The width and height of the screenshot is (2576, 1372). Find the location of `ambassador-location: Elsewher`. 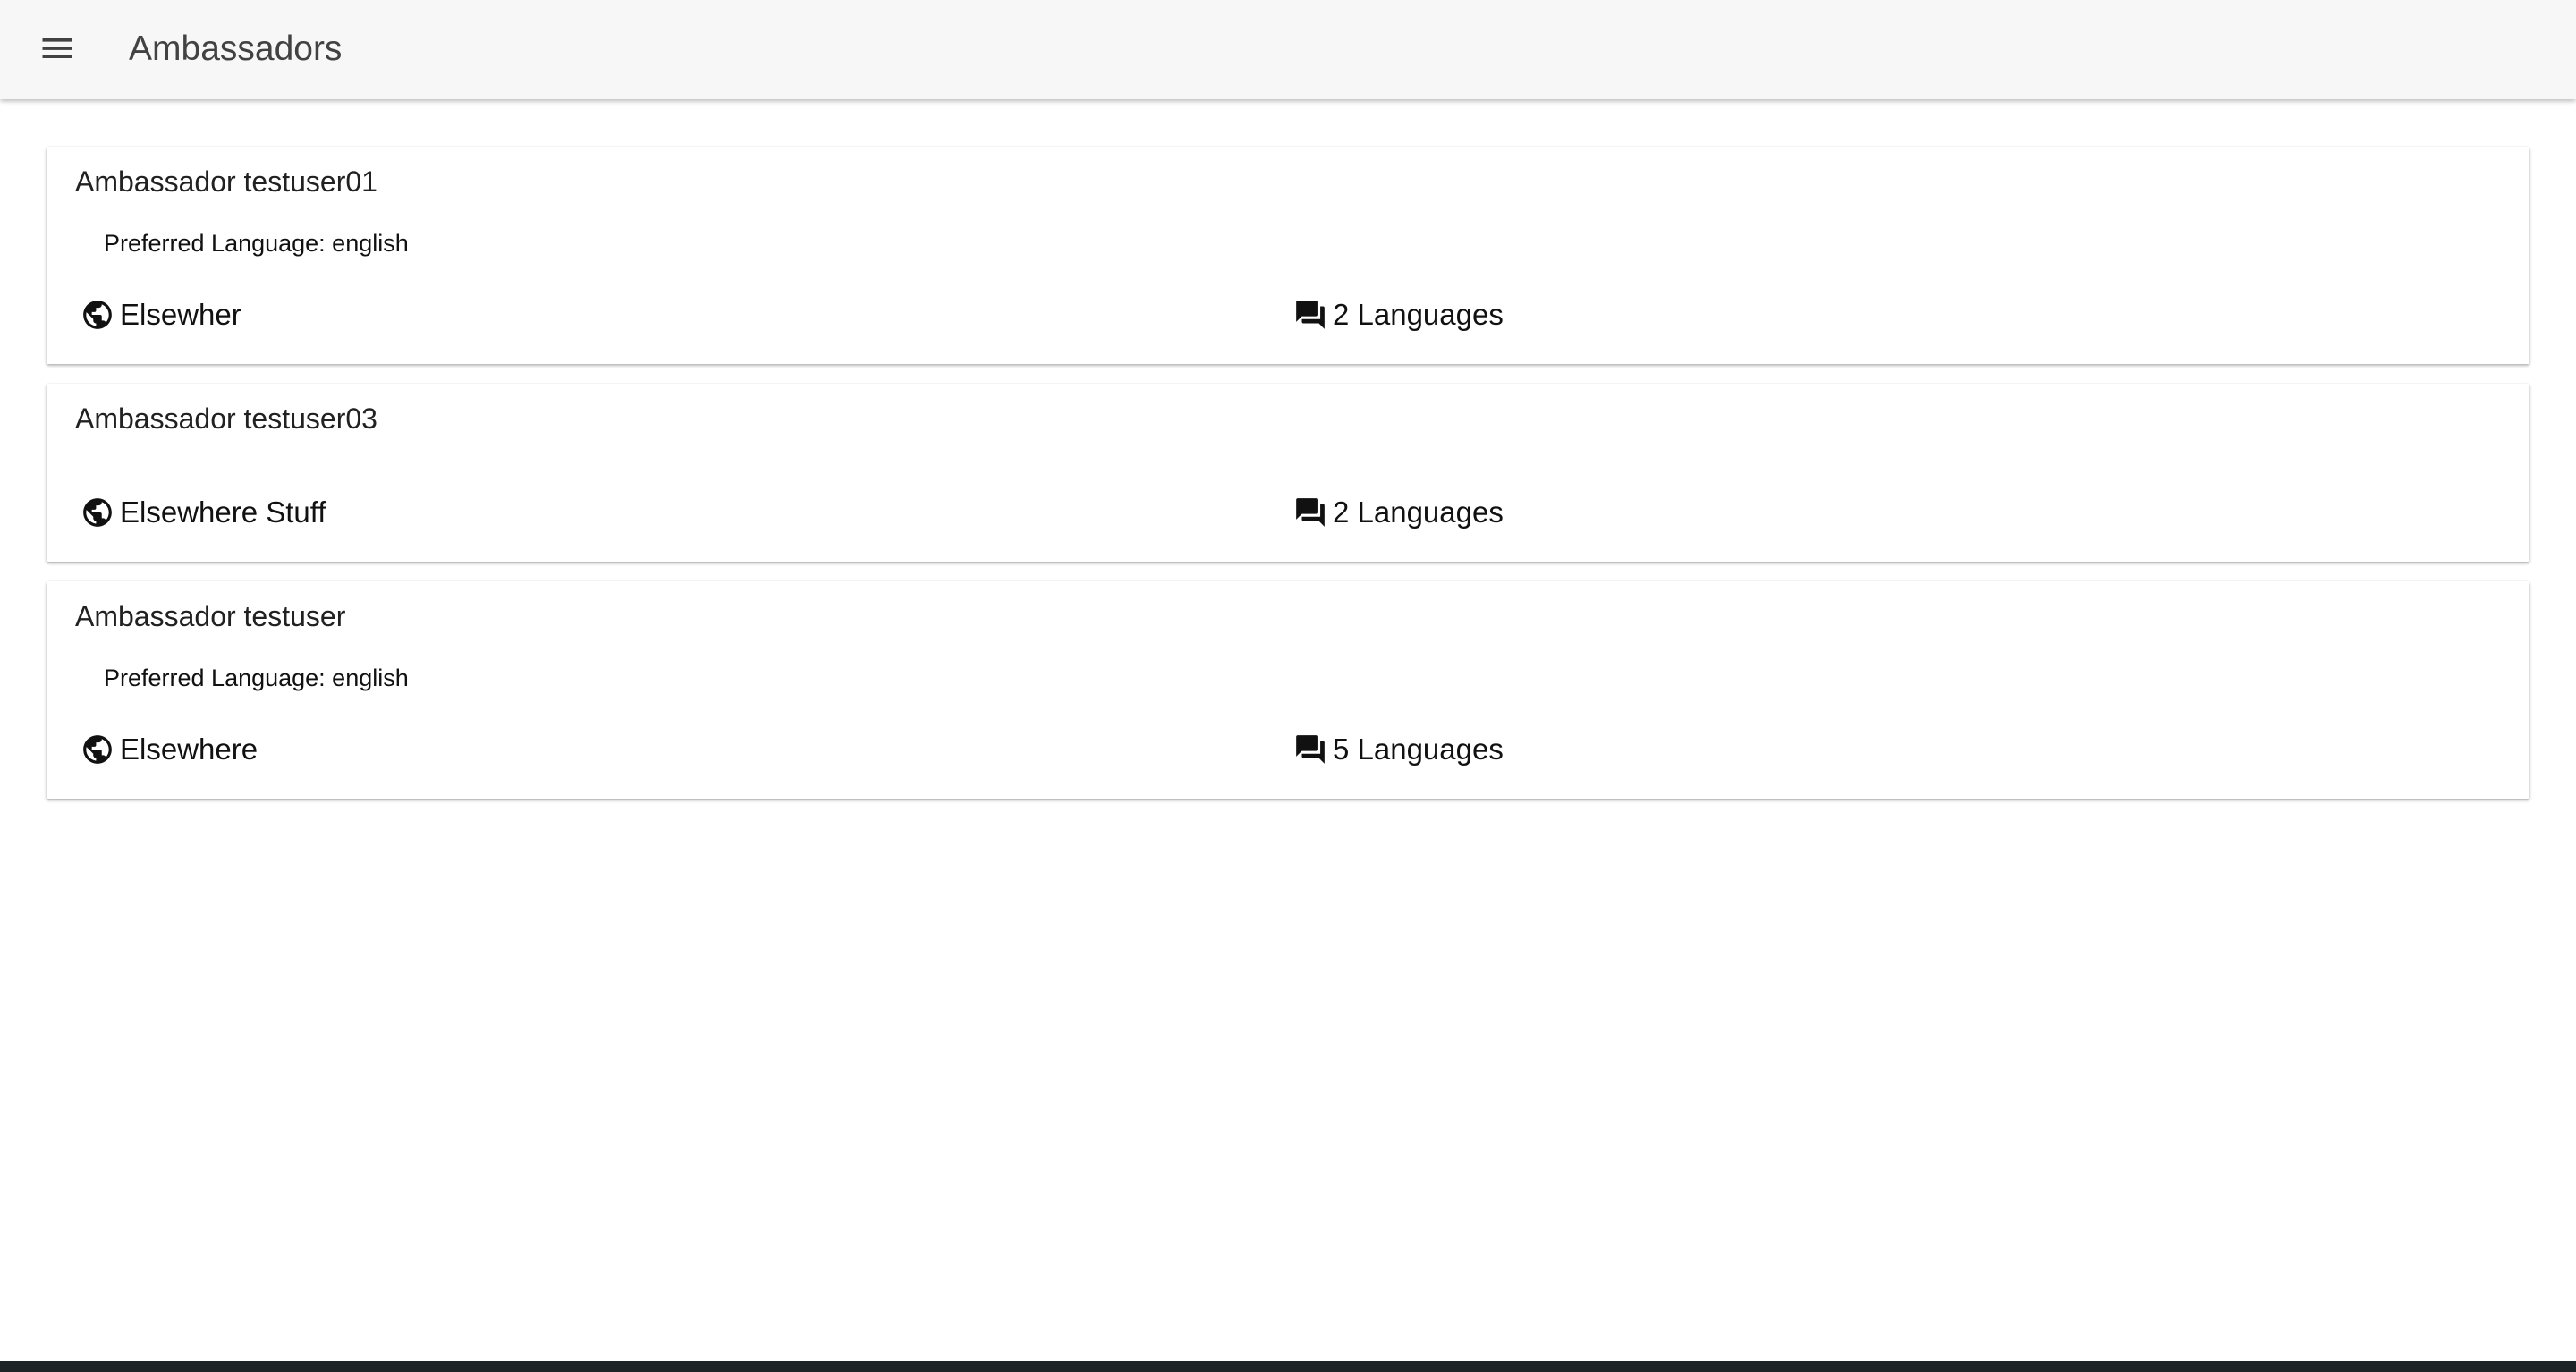

ambassador-location: Elsewher is located at coordinates (161, 315).